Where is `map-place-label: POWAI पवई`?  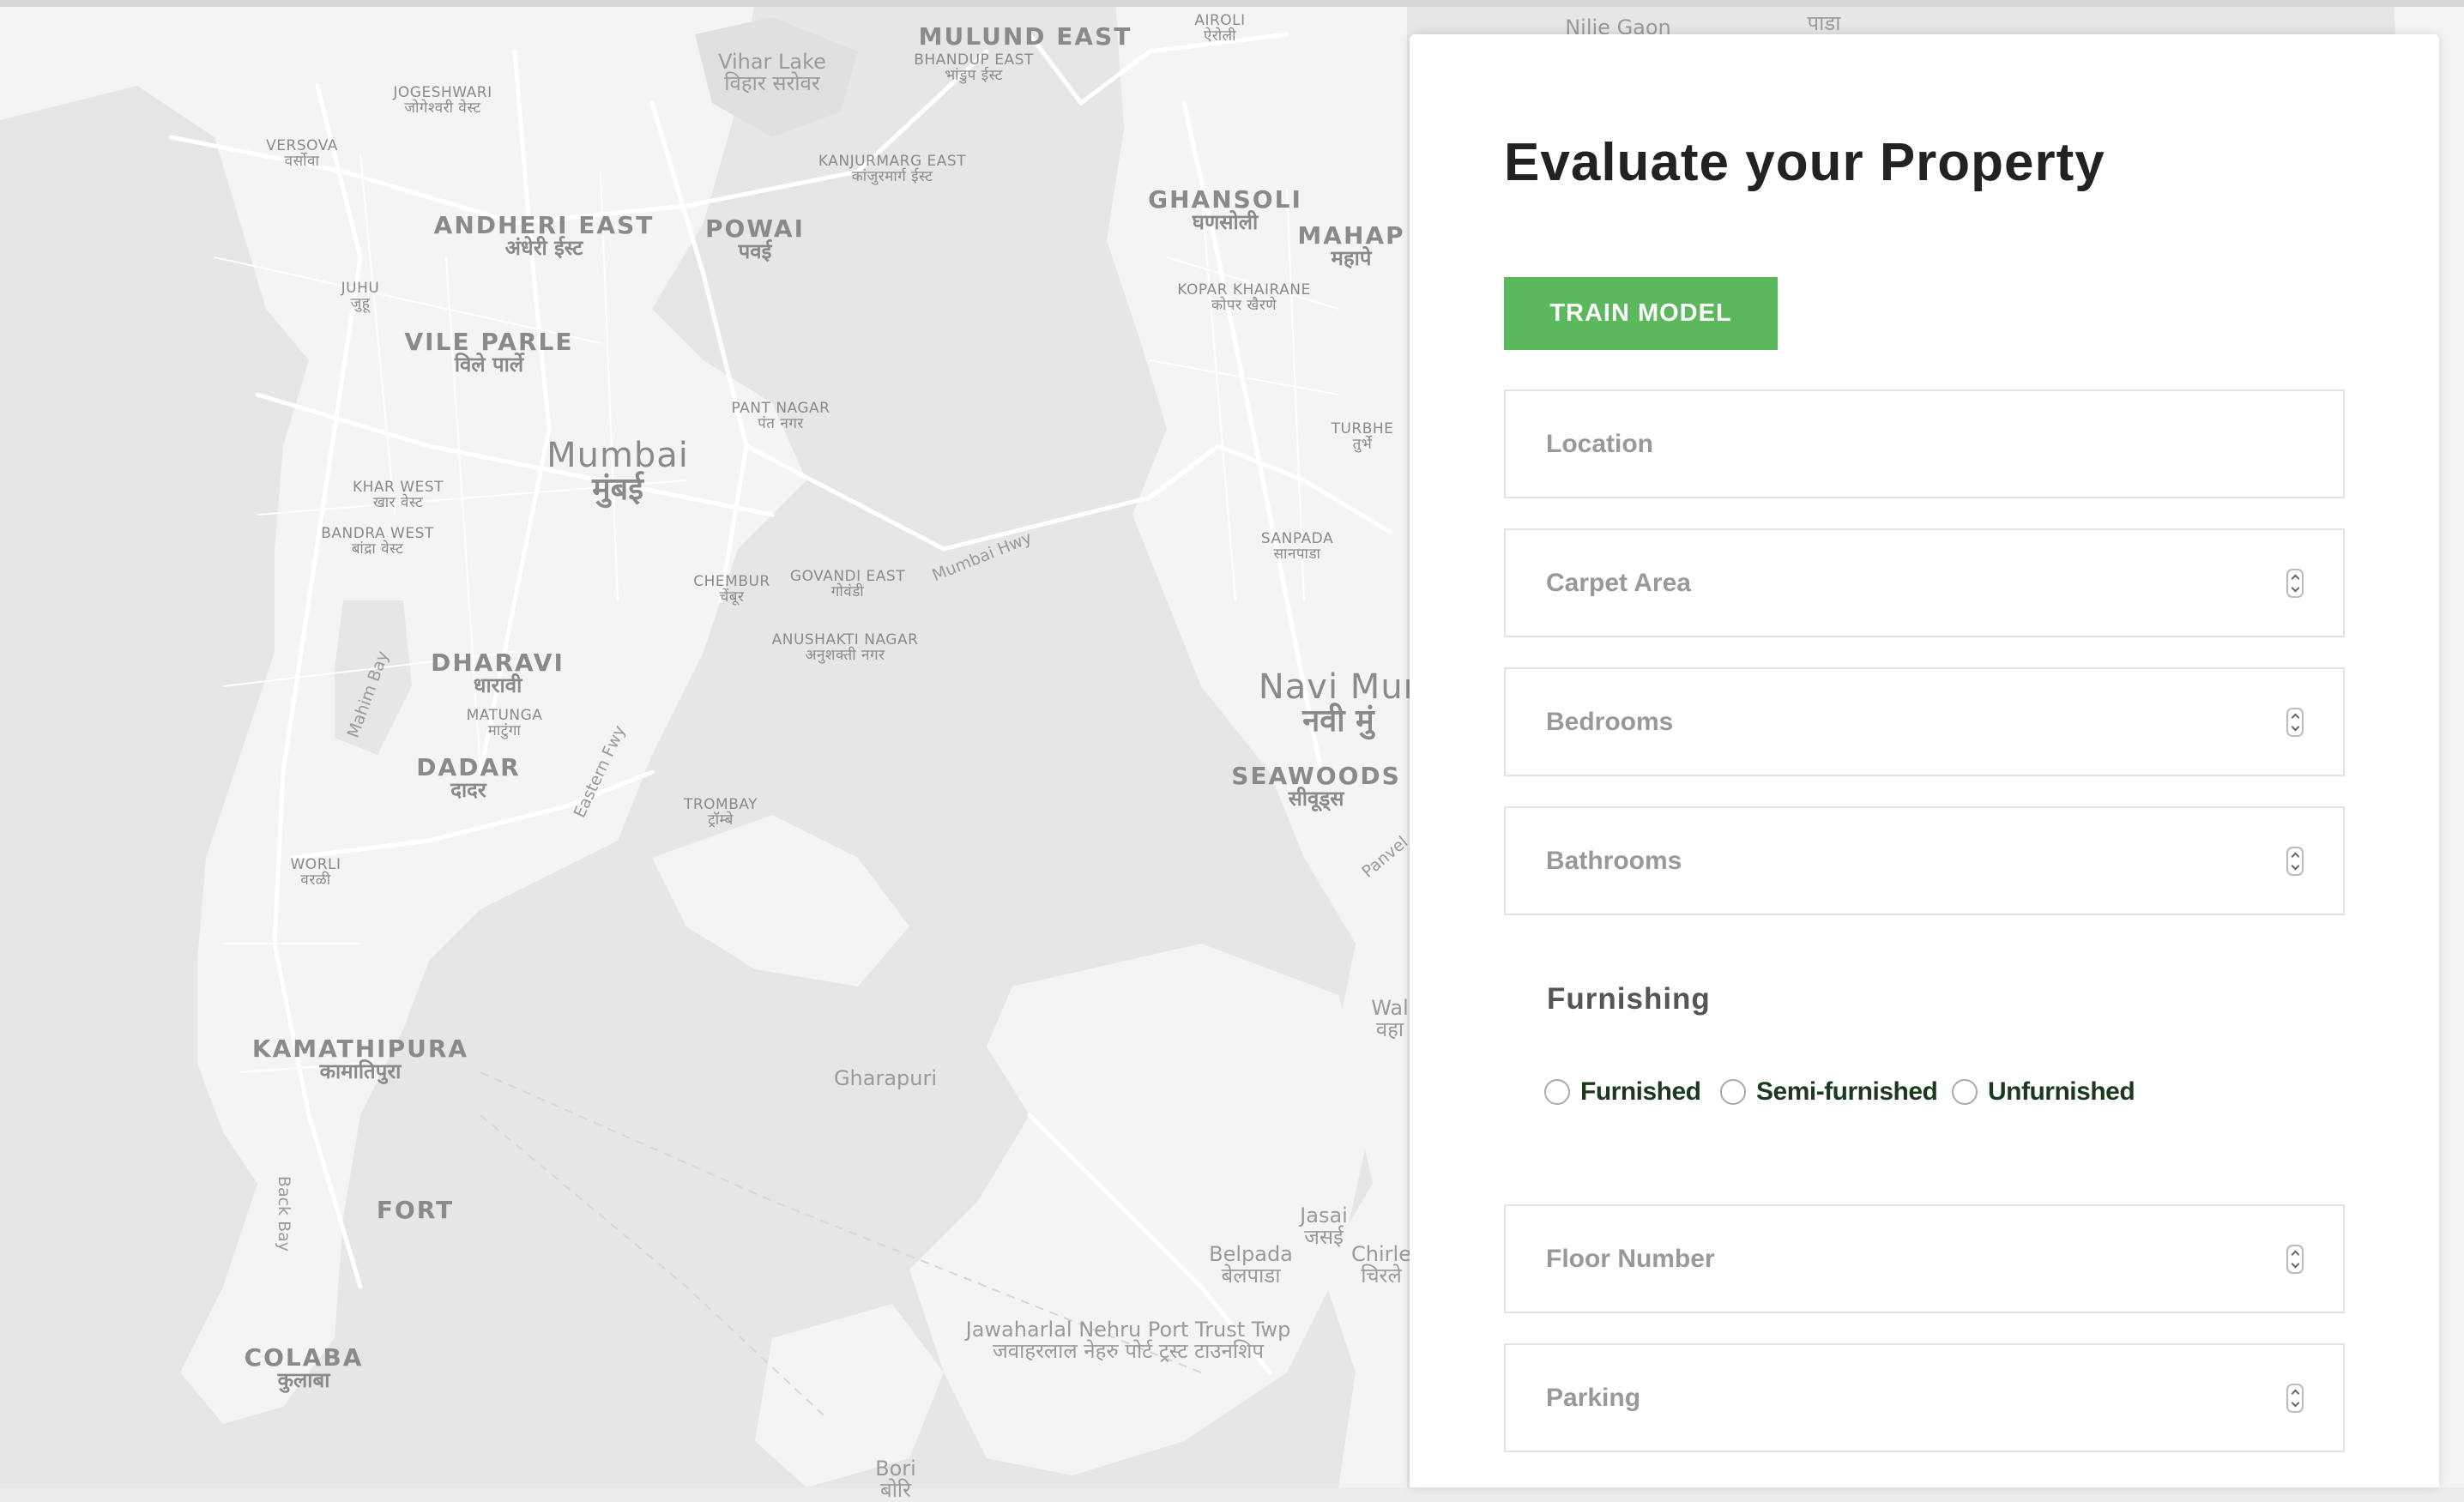 map-place-label: POWAI पवई is located at coordinates (755, 239).